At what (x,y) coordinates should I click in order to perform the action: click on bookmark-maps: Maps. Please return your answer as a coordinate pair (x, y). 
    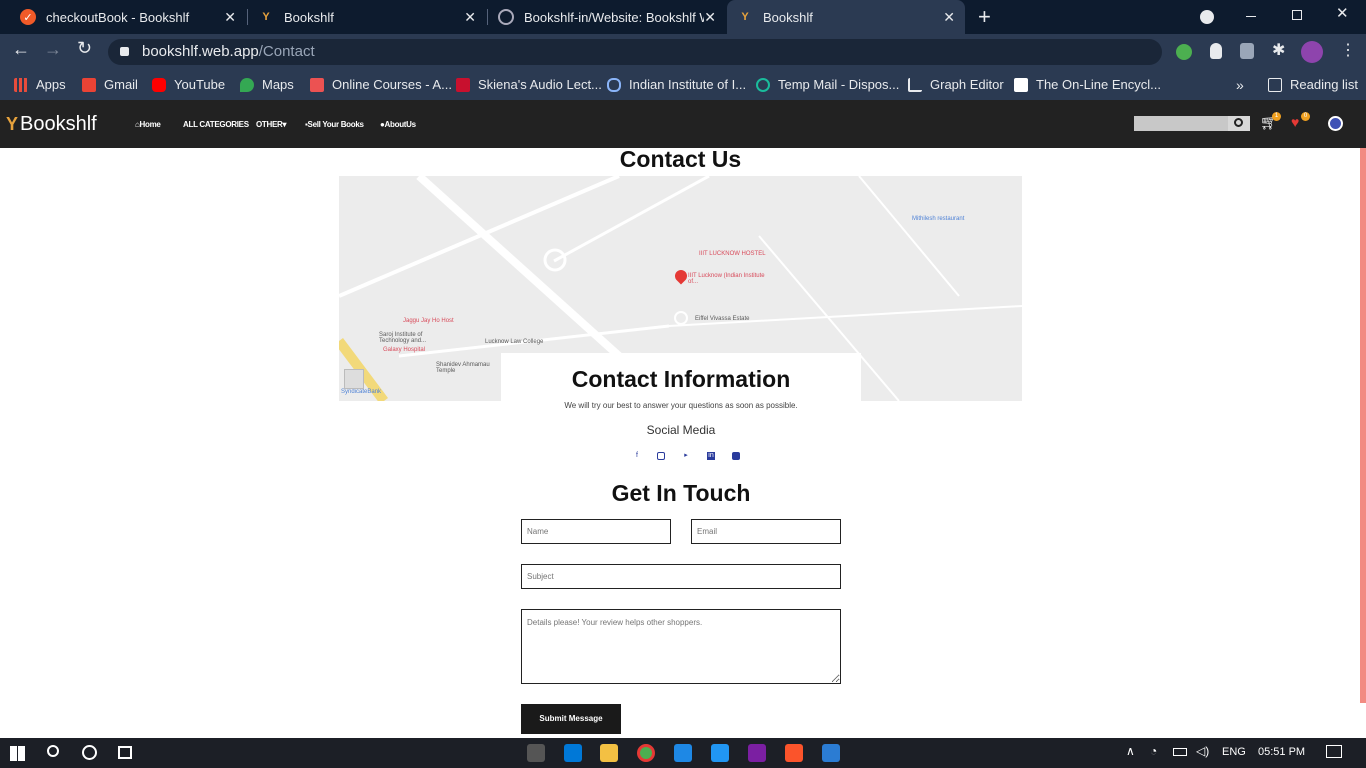
    Looking at the image, I should click on (267, 84).